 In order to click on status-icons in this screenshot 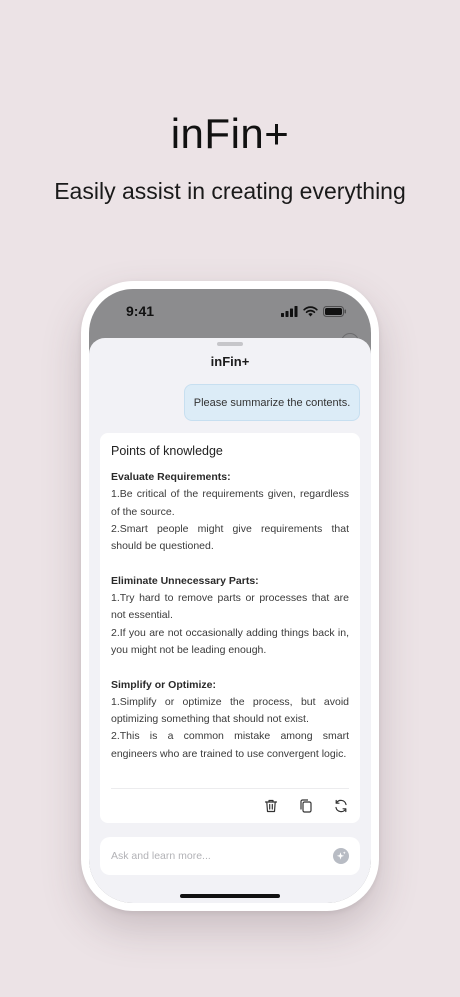, I will do `click(314, 313)`.